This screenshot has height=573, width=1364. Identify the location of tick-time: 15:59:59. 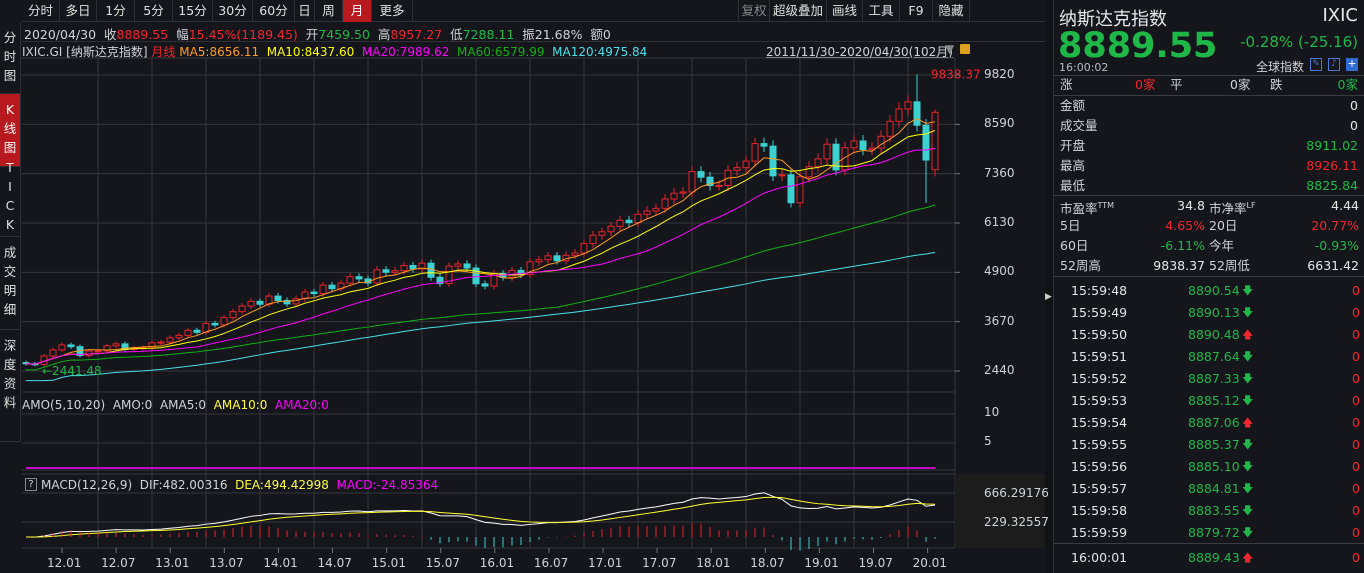
(1099, 532).